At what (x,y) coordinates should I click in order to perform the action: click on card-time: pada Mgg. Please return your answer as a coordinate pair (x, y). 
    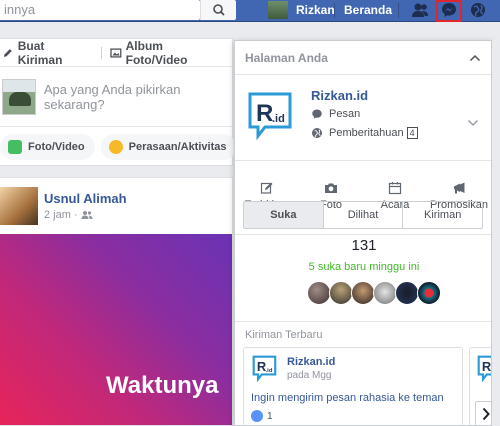
    Looking at the image, I should click on (309, 375).